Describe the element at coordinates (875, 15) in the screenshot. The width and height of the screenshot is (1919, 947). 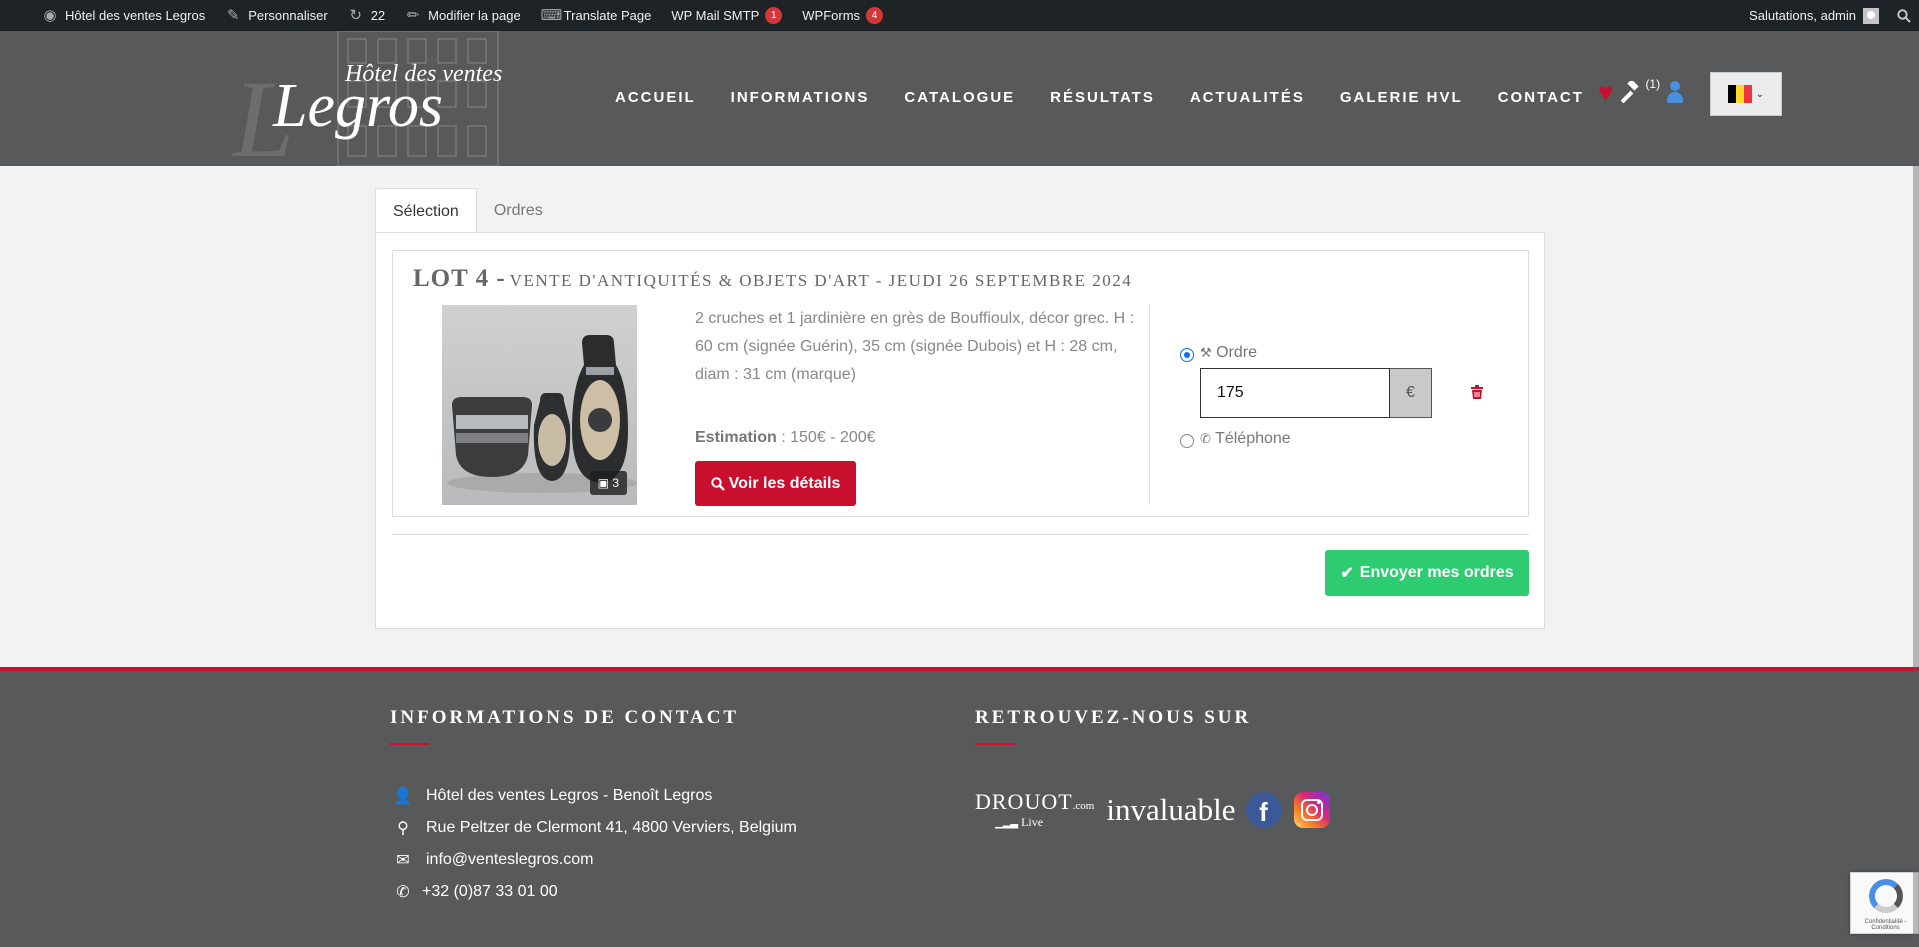
I see `notification-badge: 4` at that location.